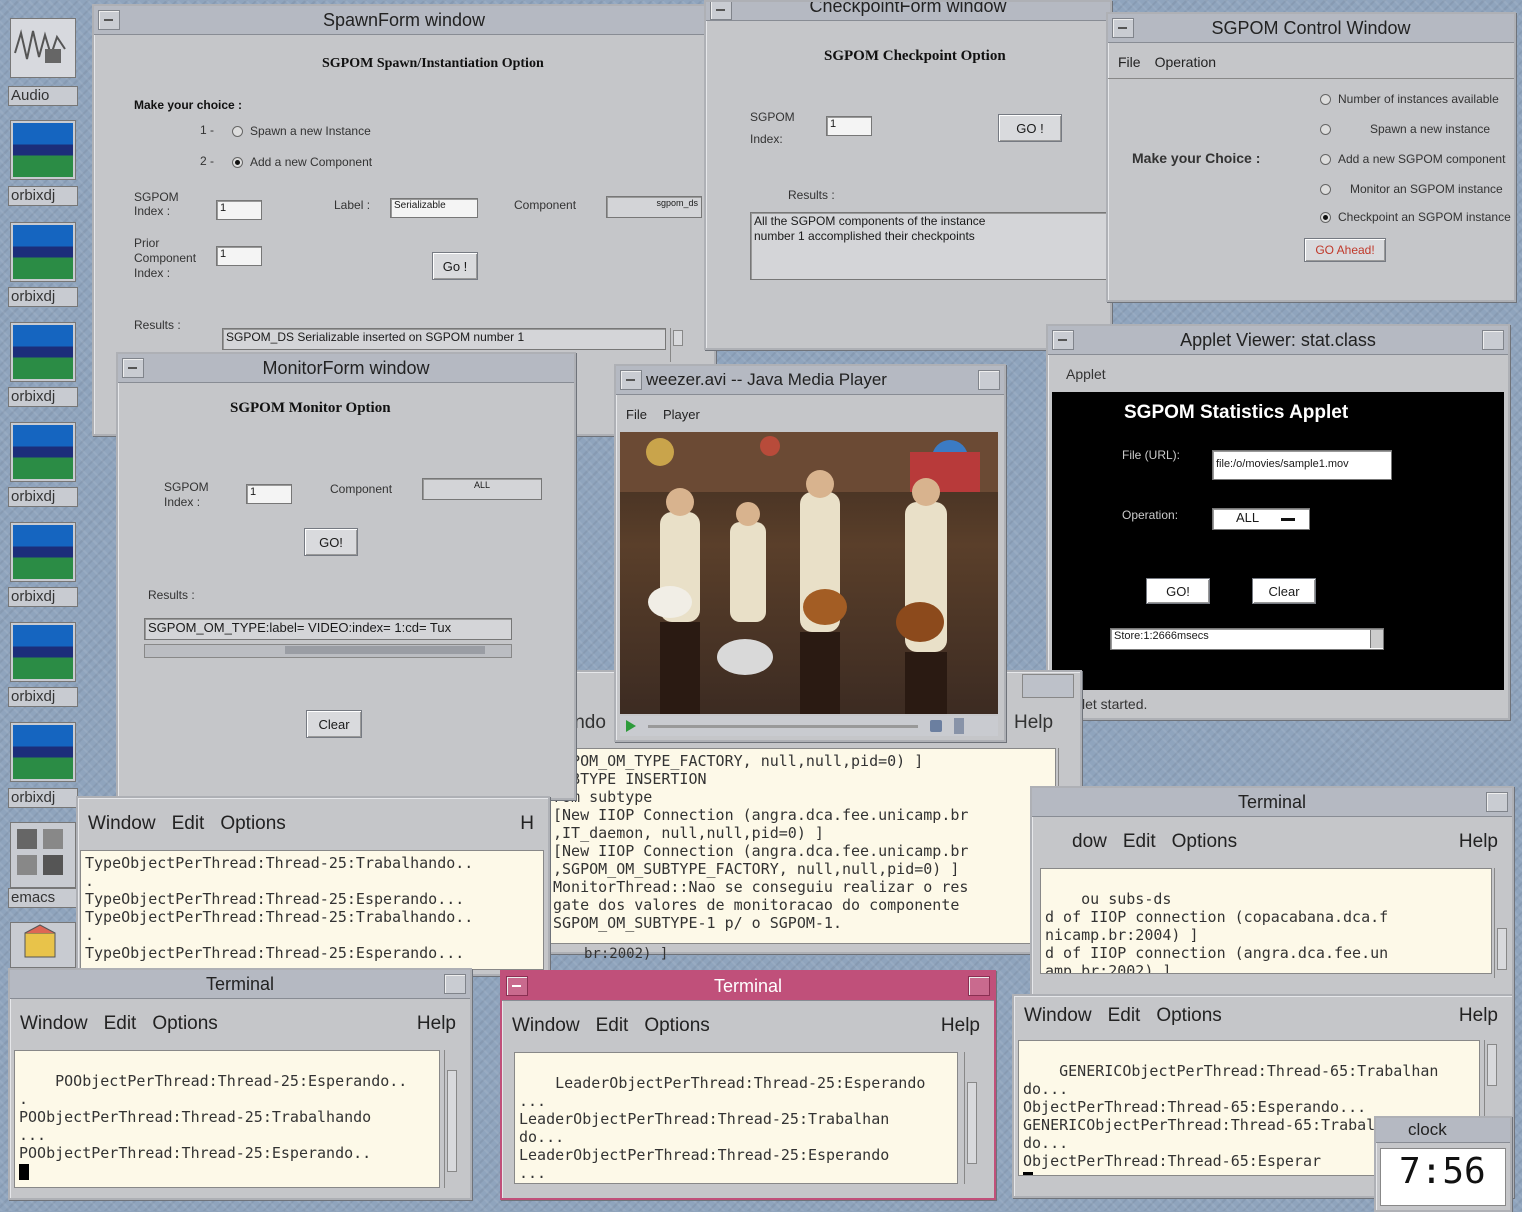 The height and width of the screenshot is (1212, 1522). I want to click on window-titlebar: CheckpointForm window, so click(908, 11).